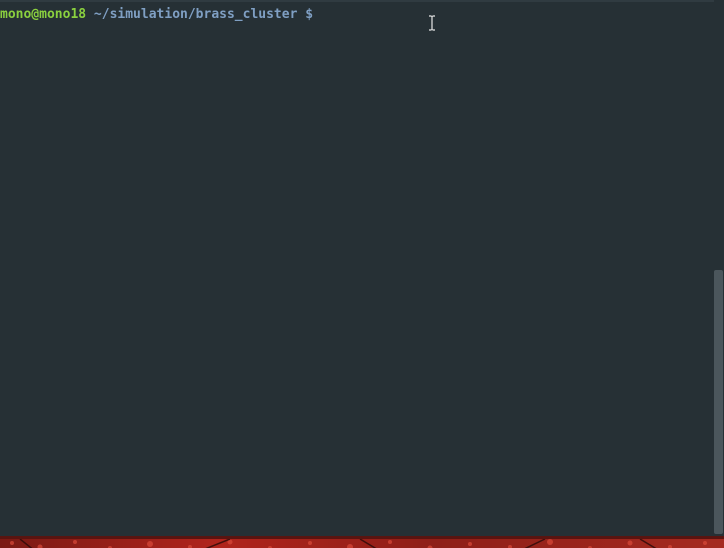 The width and height of the screenshot is (724, 548). I want to click on prompt-symbol: $, so click(309, 14).